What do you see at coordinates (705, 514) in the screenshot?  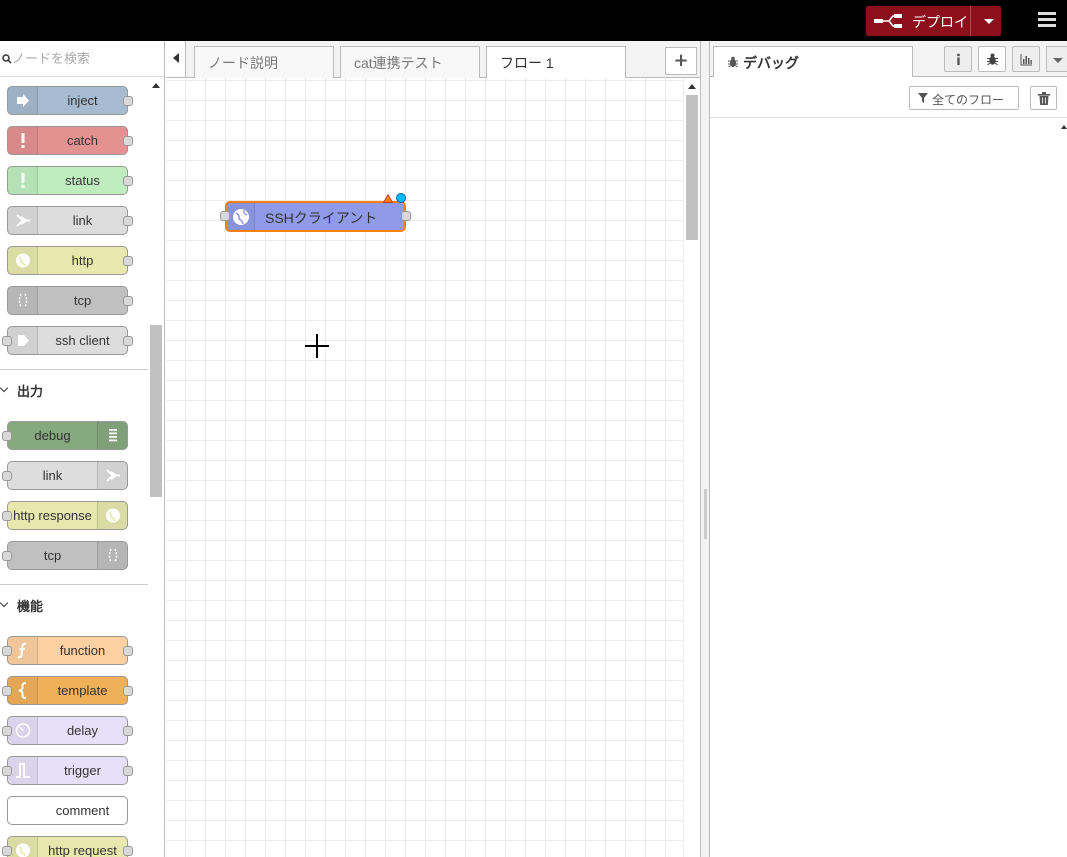 I see `drag-handle` at bounding box center [705, 514].